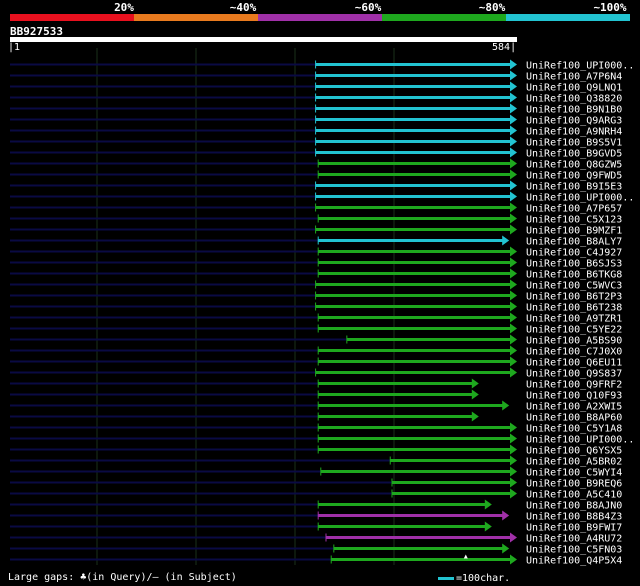 The height and width of the screenshot is (586, 640). What do you see at coordinates (316, 252) in the screenshot?
I see `hit-row: UniRef100_C4J927` at bounding box center [316, 252].